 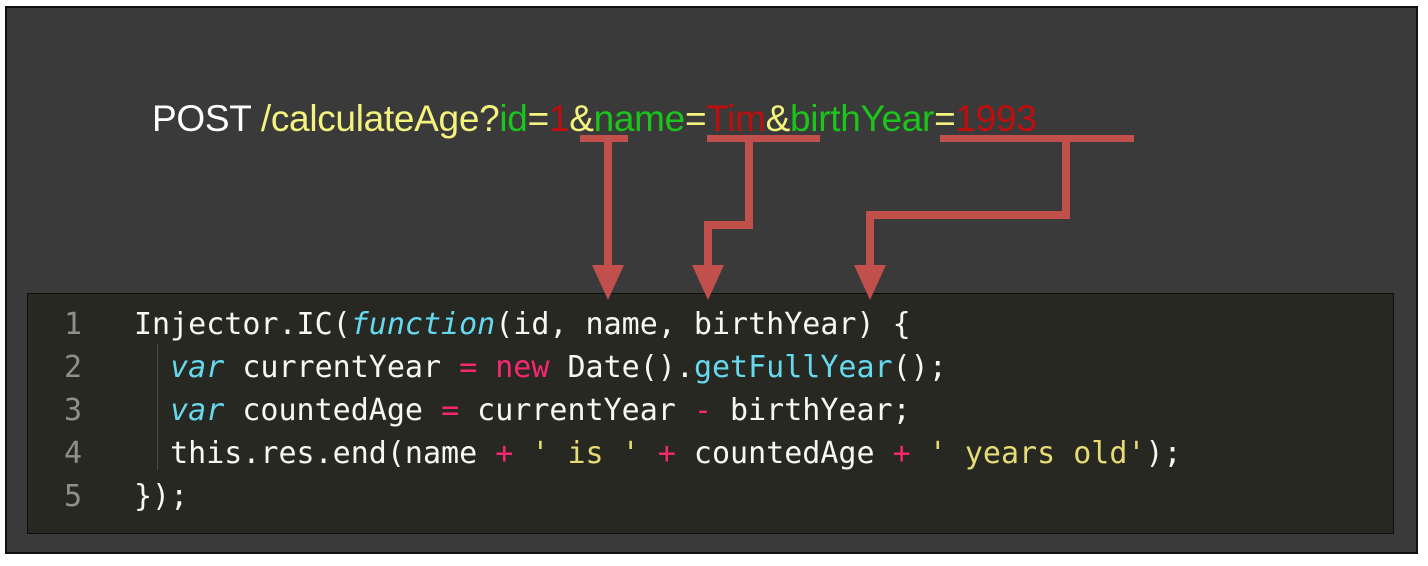 What do you see at coordinates (708, 282) in the screenshot?
I see `arrow-name-head` at bounding box center [708, 282].